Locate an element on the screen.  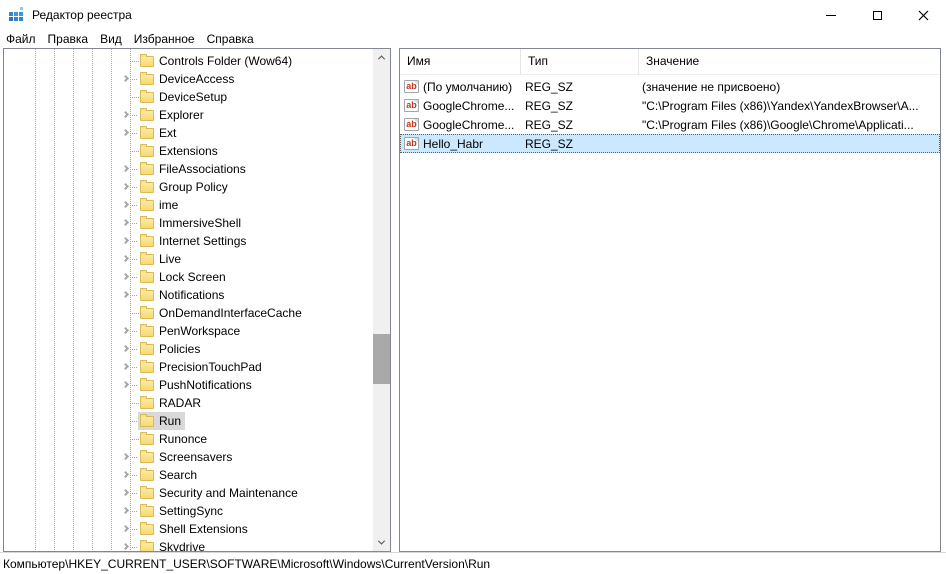
tree-item-label: Explorer is located at coordinates (181, 115).